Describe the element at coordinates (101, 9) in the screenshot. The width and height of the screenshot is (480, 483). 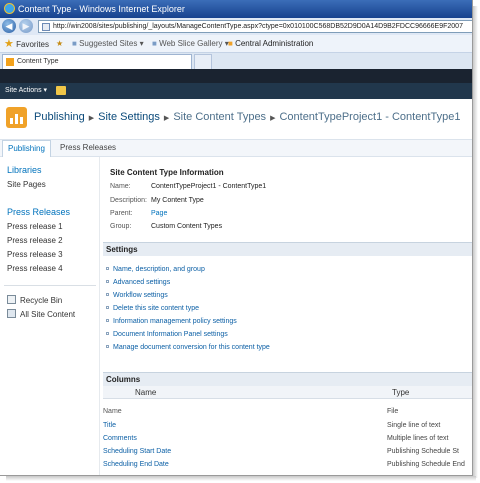
I see `window-title: Content Type - Windows Internet Explorer` at that location.